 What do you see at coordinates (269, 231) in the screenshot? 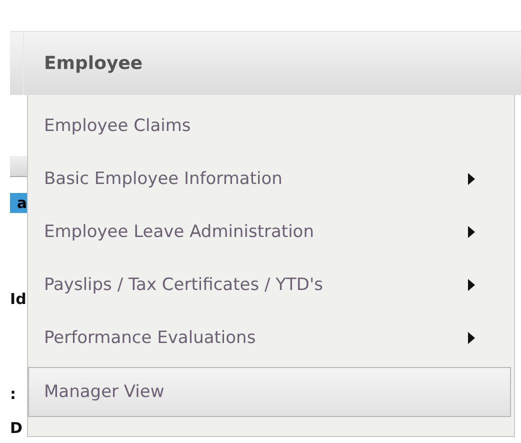
I see `menu-item: Employee Leave Administration` at bounding box center [269, 231].